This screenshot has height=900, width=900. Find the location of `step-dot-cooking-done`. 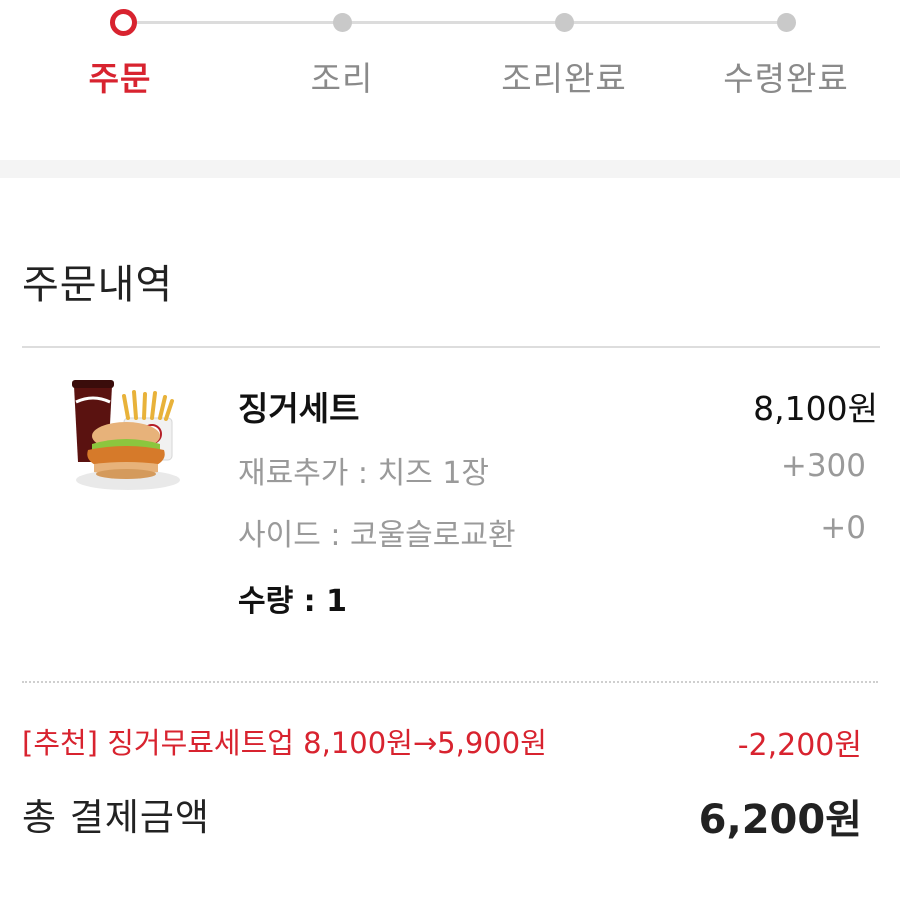

step-dot-cooking-done is located at coordinates (564, 22).